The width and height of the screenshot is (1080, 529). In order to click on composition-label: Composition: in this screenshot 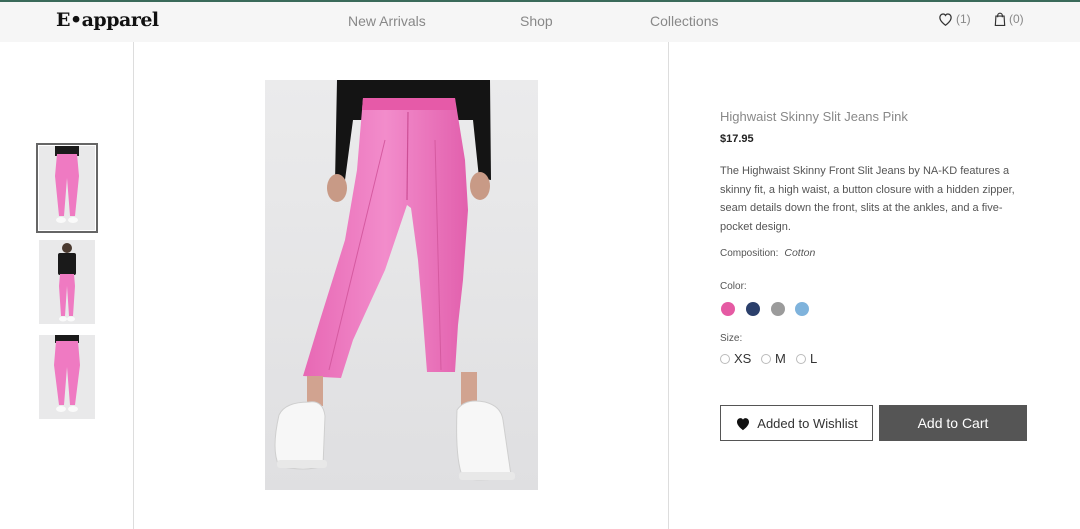, I will do `click(749, 253)`.